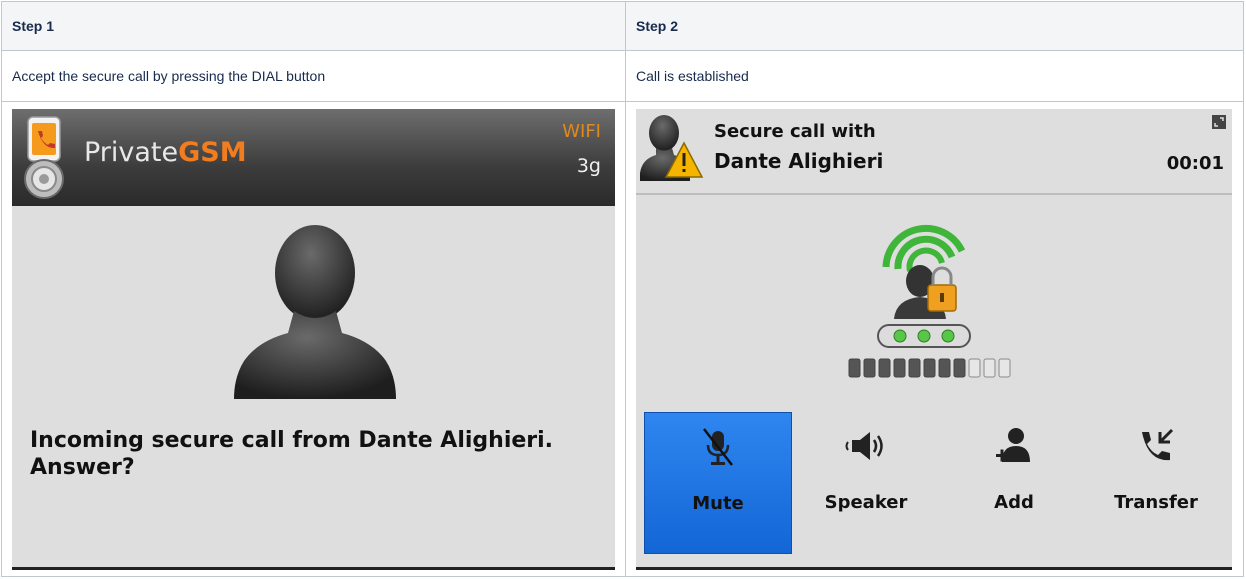 This screenshot has height=579, width=1246. Describe the element at coordinates (44, 157) in the screenshot. I see `privategsm-logo-icon` at that location.